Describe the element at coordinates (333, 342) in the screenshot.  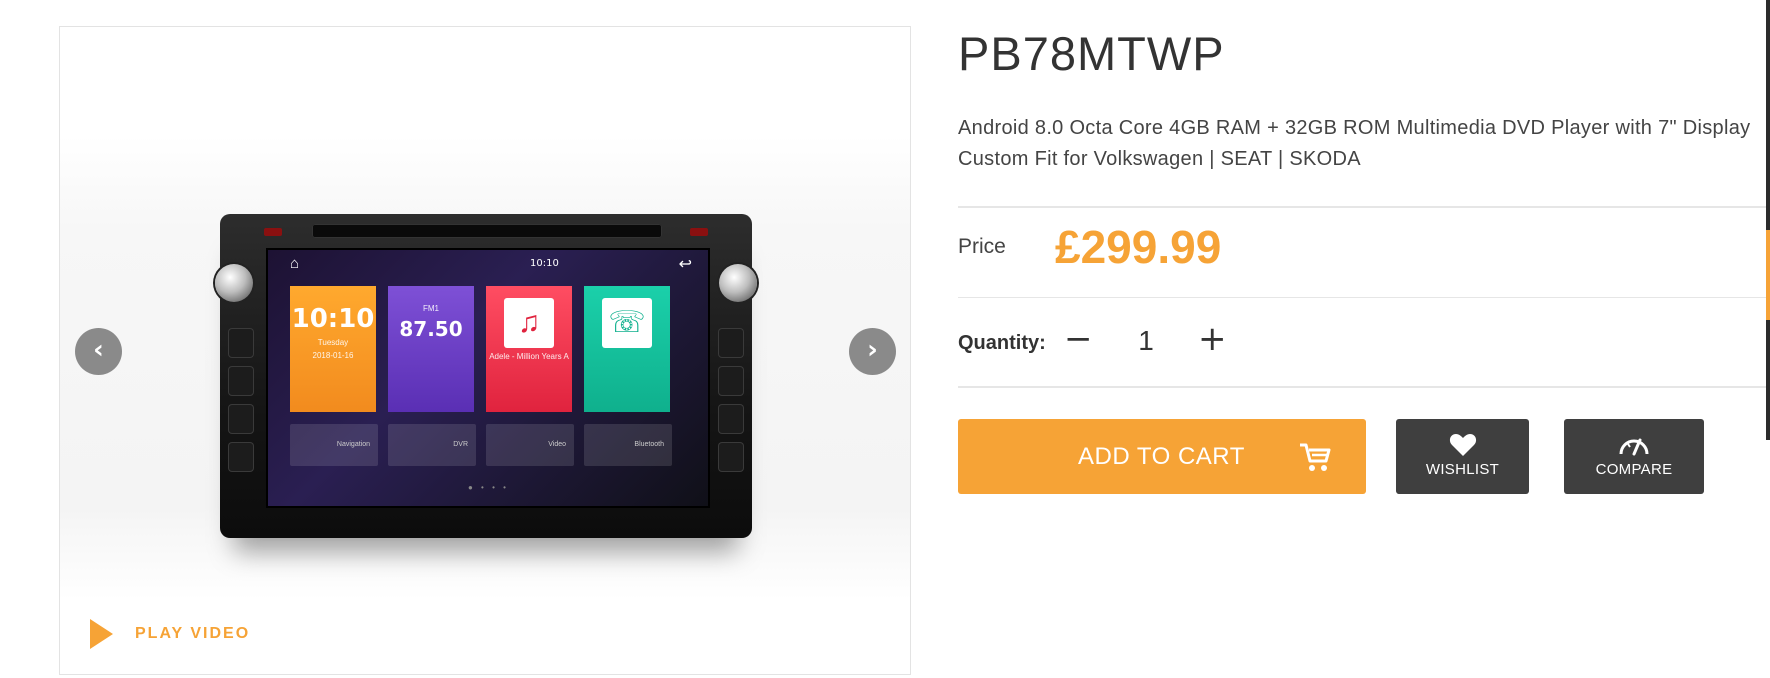
I see `tile-day: Tuesday` at that location.